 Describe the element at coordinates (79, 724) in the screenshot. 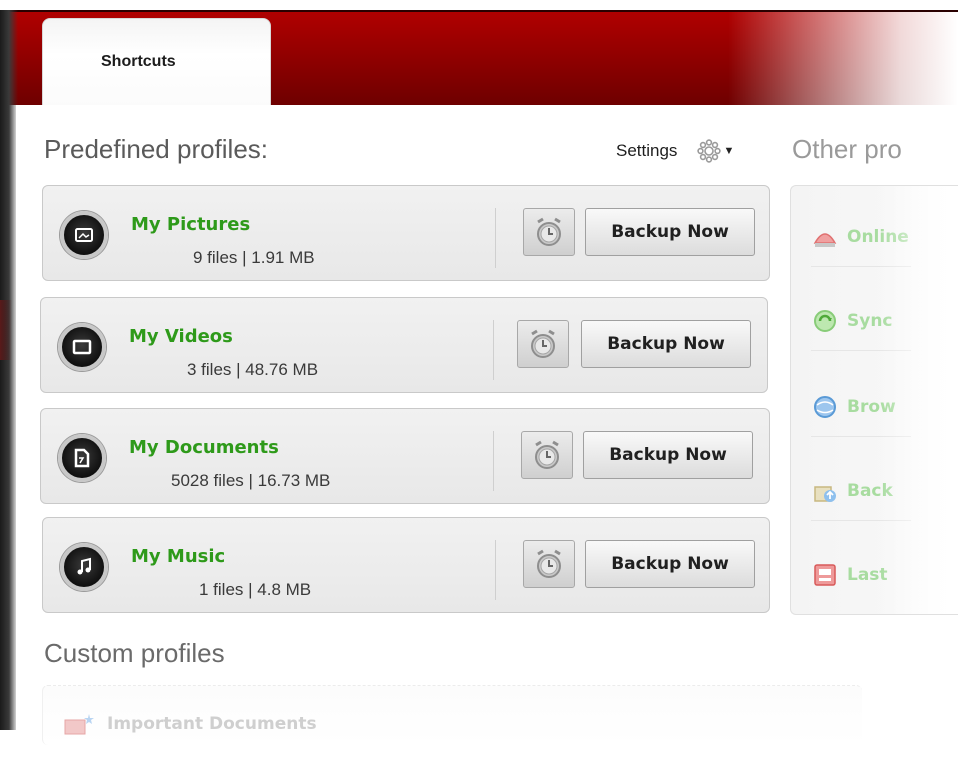

I see `important-documents-icon` at that location.